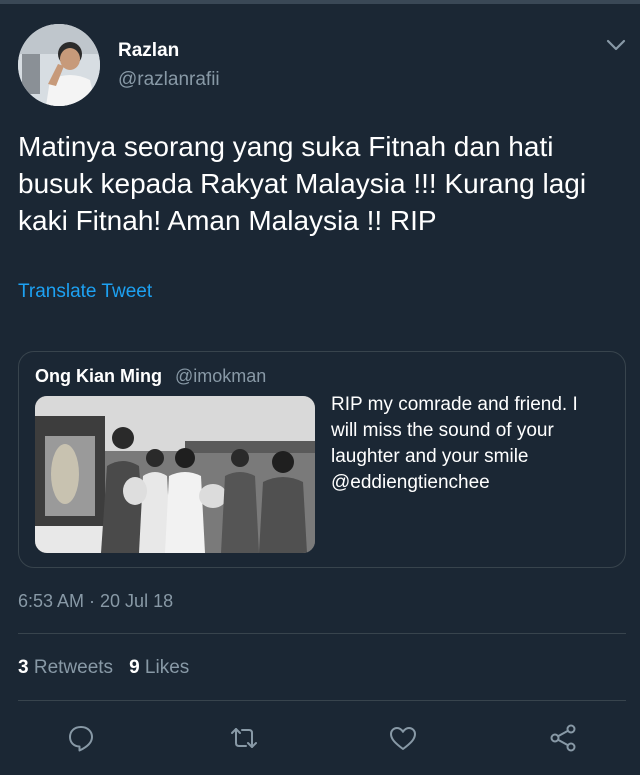 This screenshot has height=775, width=640. What do you see at coordinates (169, 80) in the screenshot?
I see `author-handle: @razlanrafii` at bounding box center [169, 80].